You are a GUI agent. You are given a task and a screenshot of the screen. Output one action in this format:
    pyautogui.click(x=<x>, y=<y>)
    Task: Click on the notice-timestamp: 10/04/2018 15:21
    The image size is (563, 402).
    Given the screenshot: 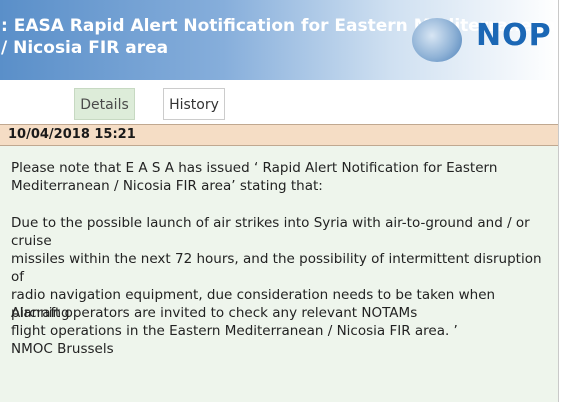 What is the action you would take?
    pyautogui.click(x=279, y=135)
    